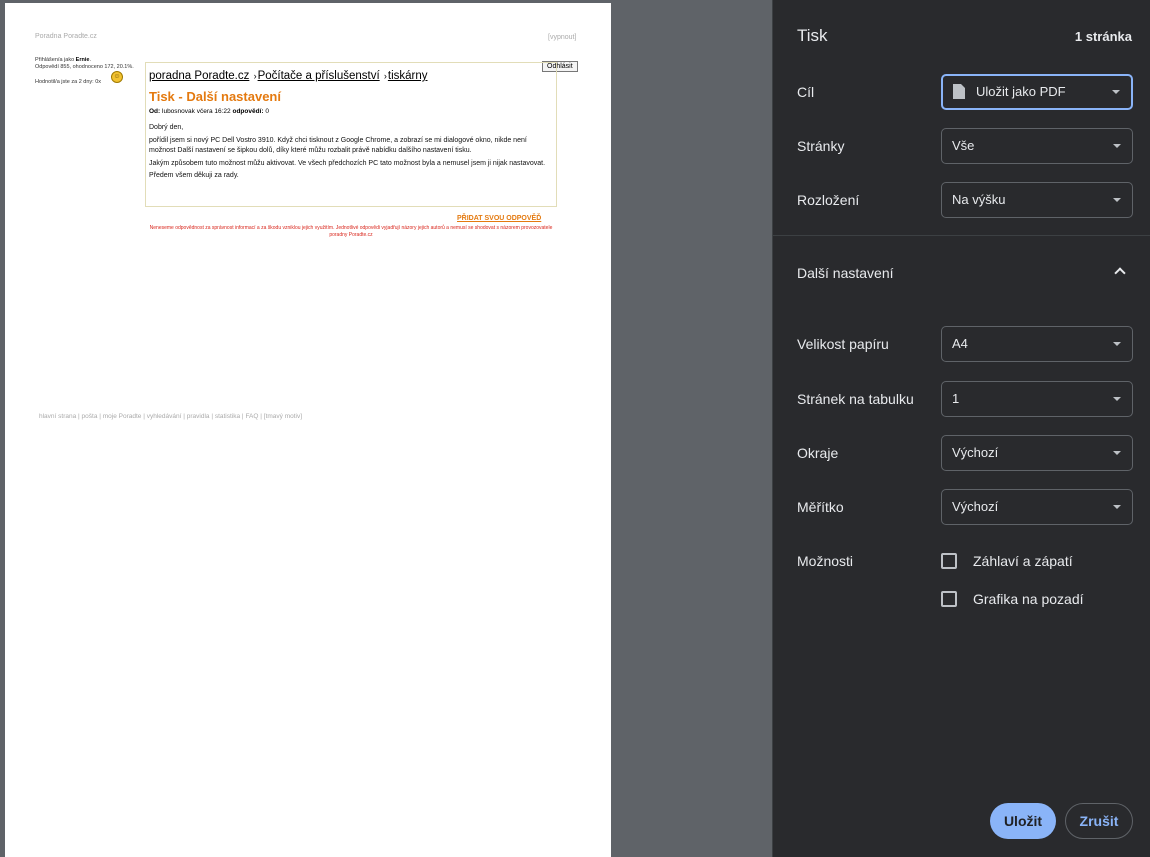 This screenshot has height=857, width=1150. I want to click on from-label: Od:, so click(155, 111).